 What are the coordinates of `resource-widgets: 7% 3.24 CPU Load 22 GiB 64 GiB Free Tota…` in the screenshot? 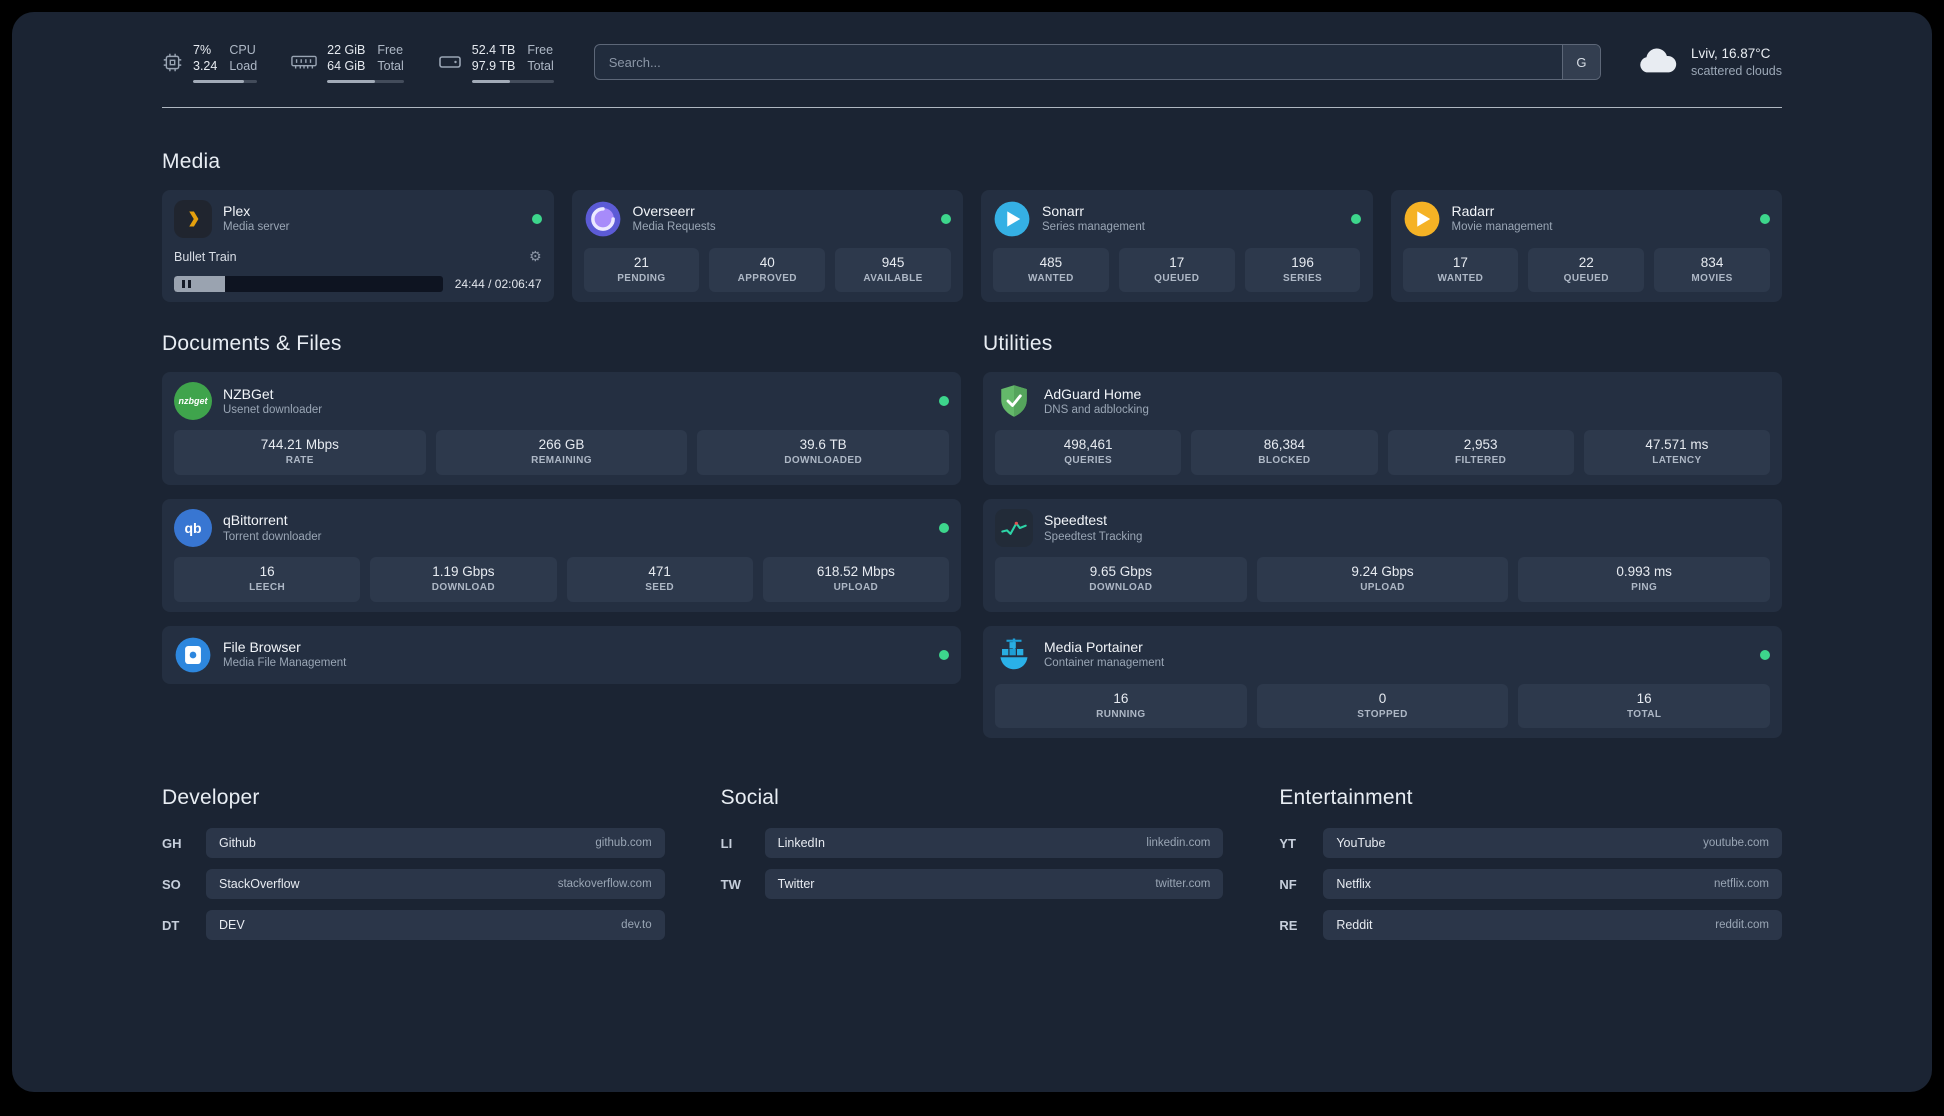 It's located at (358, 62).